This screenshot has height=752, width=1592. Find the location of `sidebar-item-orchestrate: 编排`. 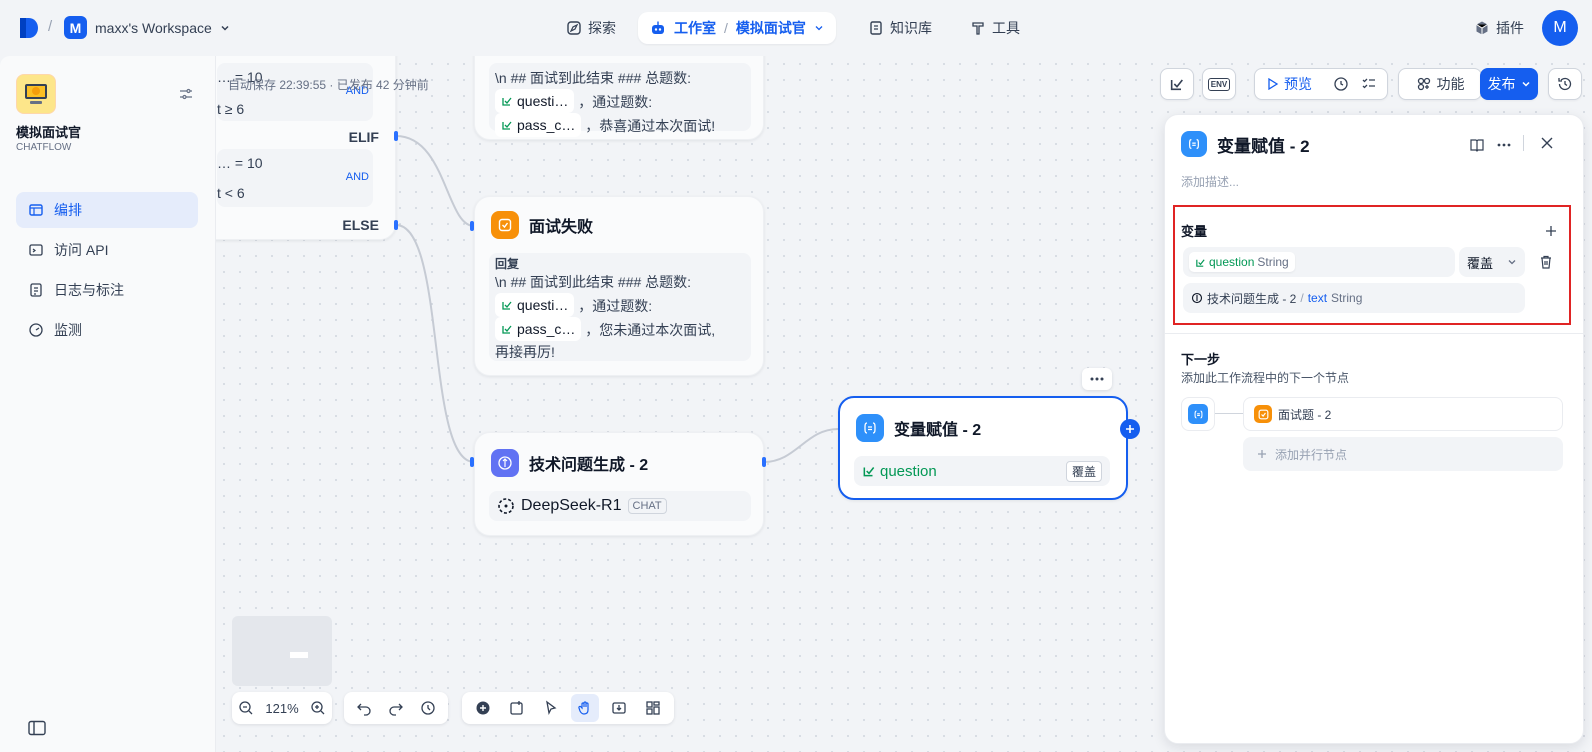

sidebar-item-orchestrate: 编排 is located at coordinates (107, 210).